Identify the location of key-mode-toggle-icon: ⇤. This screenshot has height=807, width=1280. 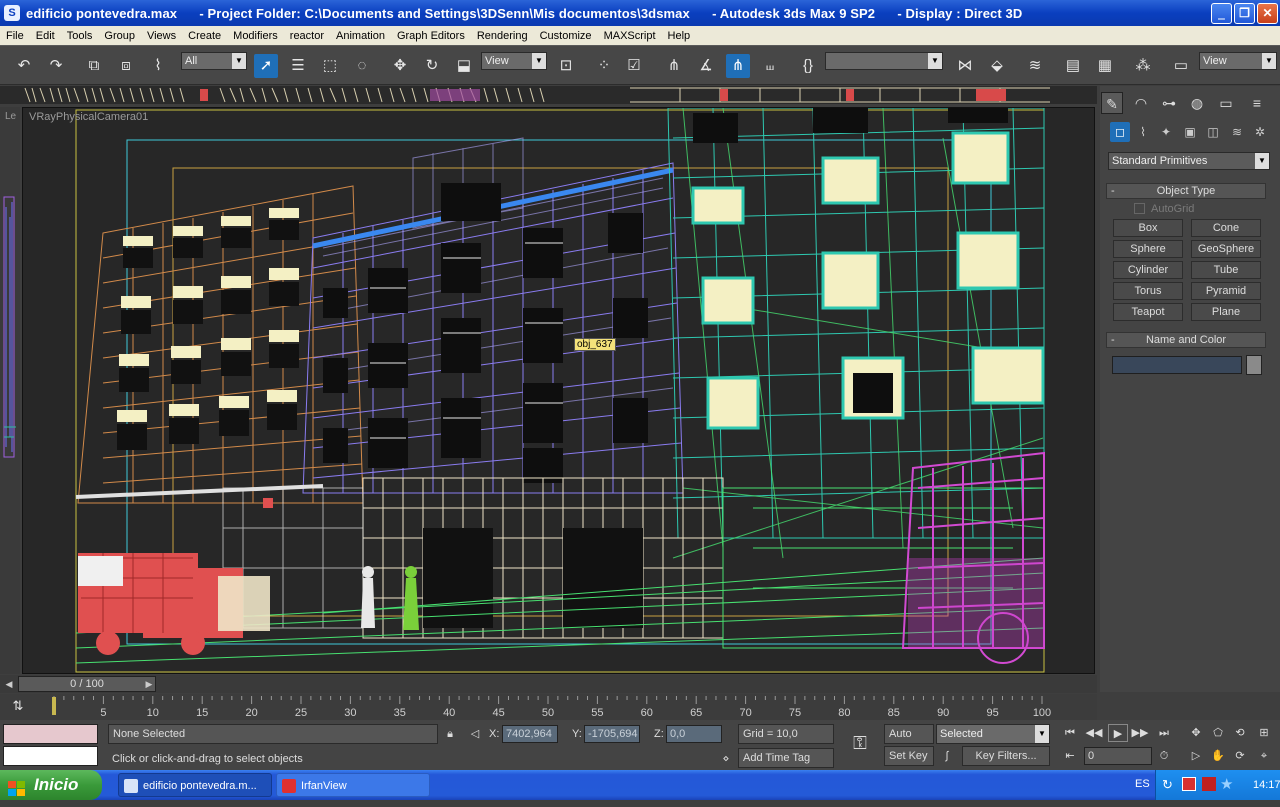
(1070, 756).